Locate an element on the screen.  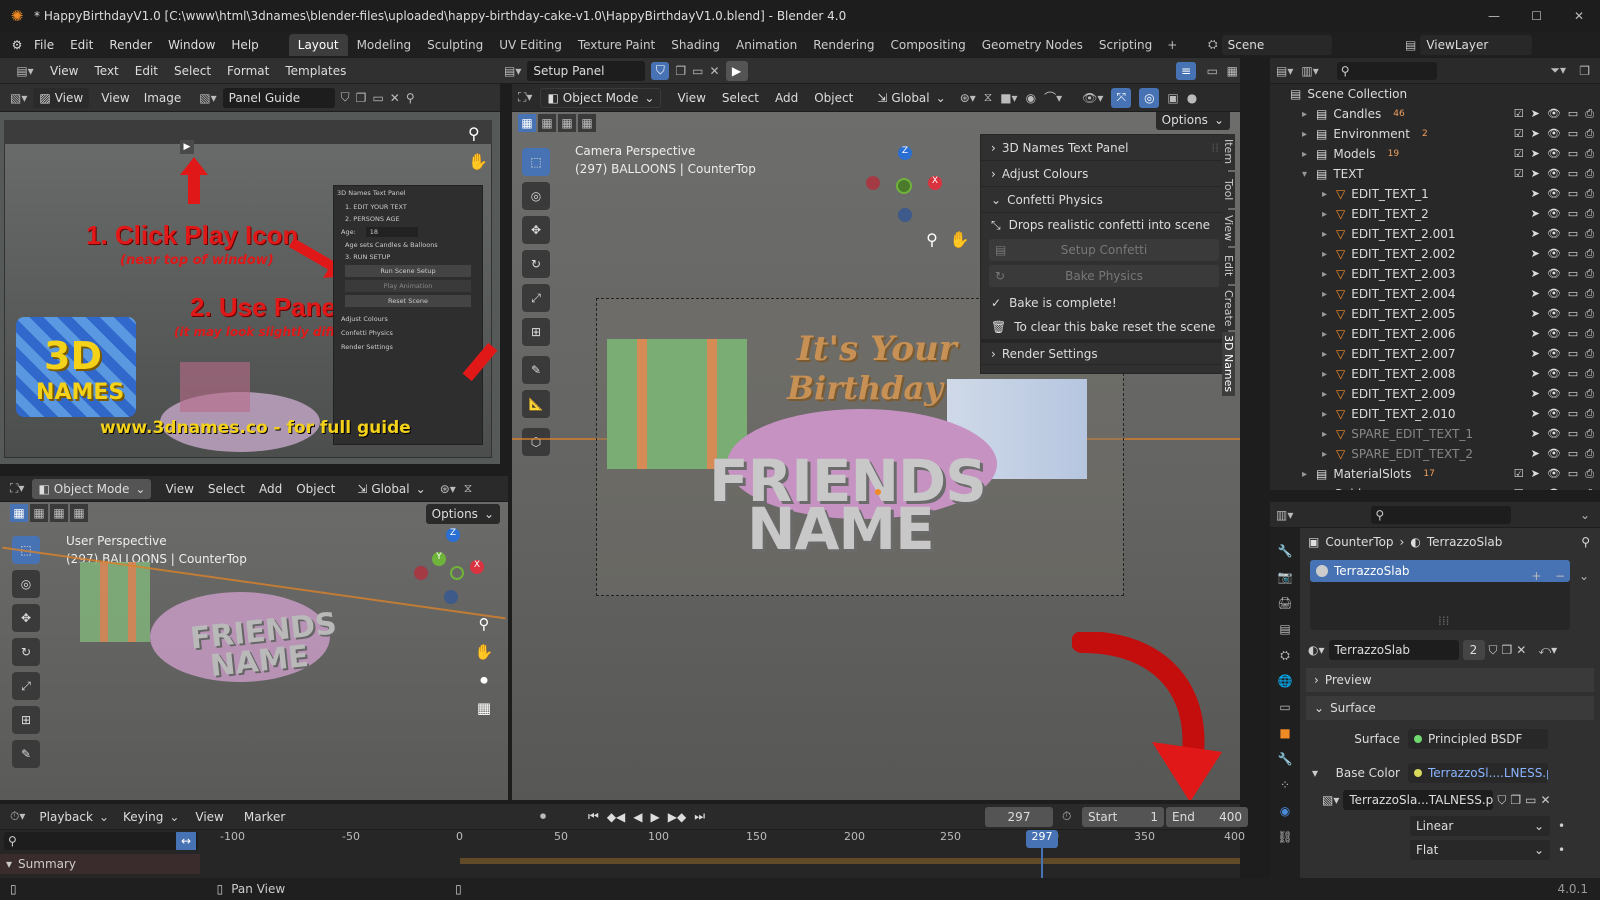
add-cube-tool-icon: ⬡ is located at coordinates (536, 442).